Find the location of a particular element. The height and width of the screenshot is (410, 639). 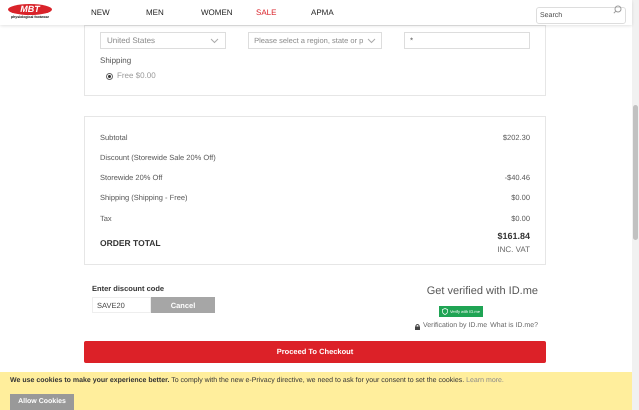

country-select: United States is located at coordinates (163, 40).